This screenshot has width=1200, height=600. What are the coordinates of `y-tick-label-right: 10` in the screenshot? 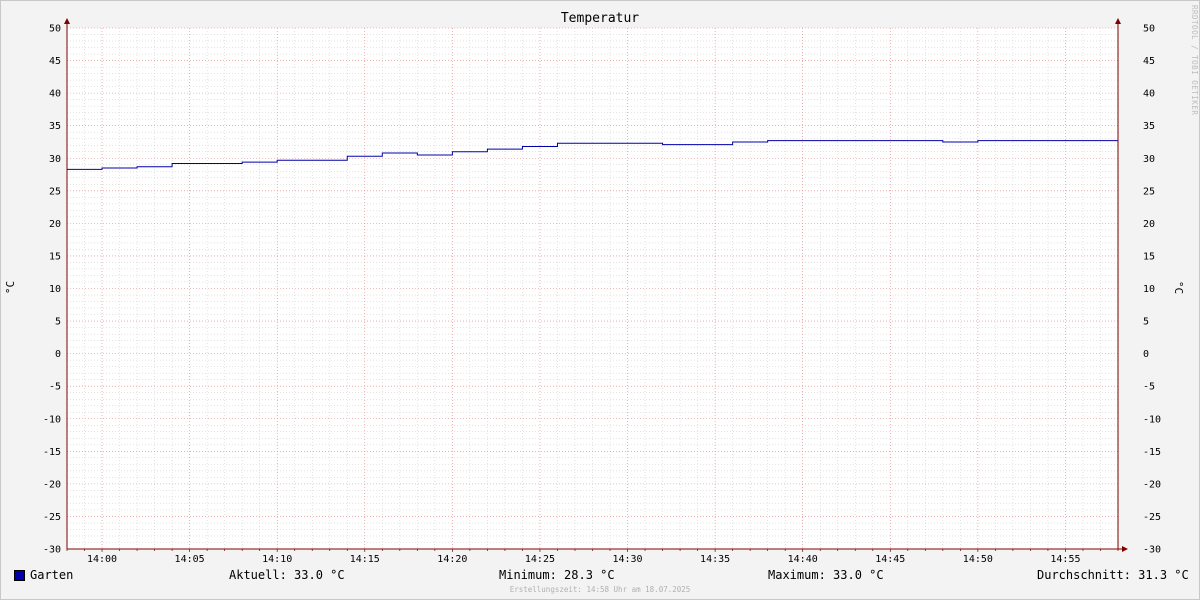 It's located at (1149, 289).